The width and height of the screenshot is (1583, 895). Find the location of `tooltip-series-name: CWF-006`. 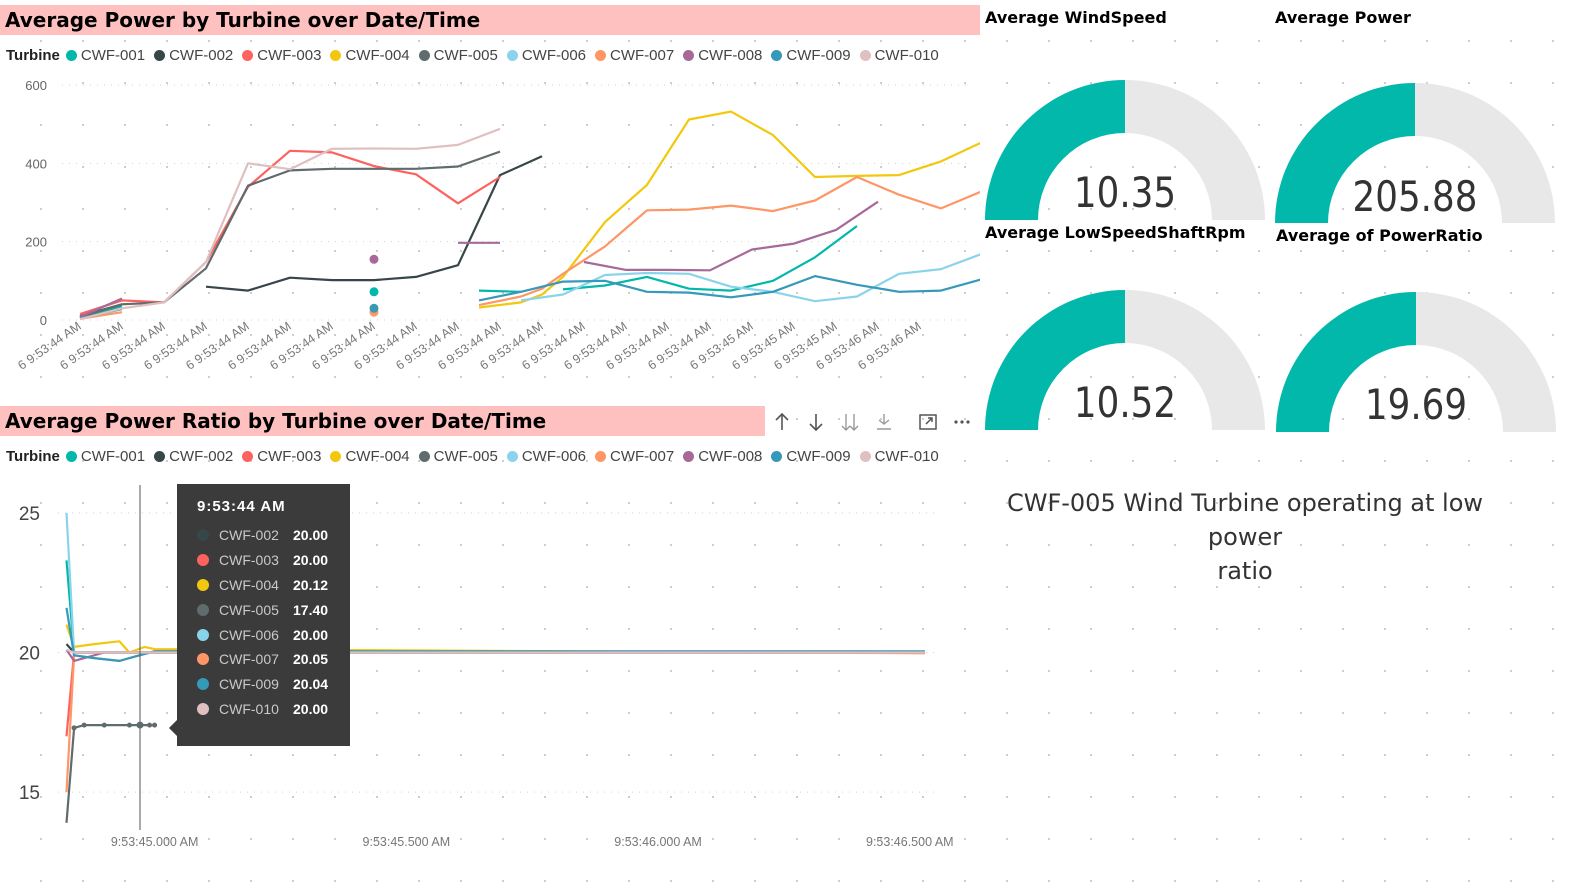

tooltip-series-name: CWF-006 is located at coordinates (249, 634).